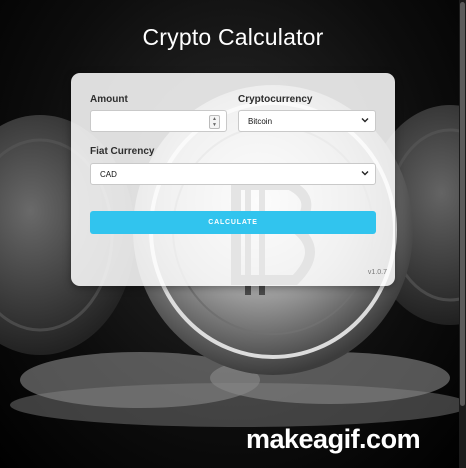  What do you see at coordinates (275, 99) in the screenshot?
I see `cryptocurrency-label: Cryptocurrency` at bounding box center [275, 99].